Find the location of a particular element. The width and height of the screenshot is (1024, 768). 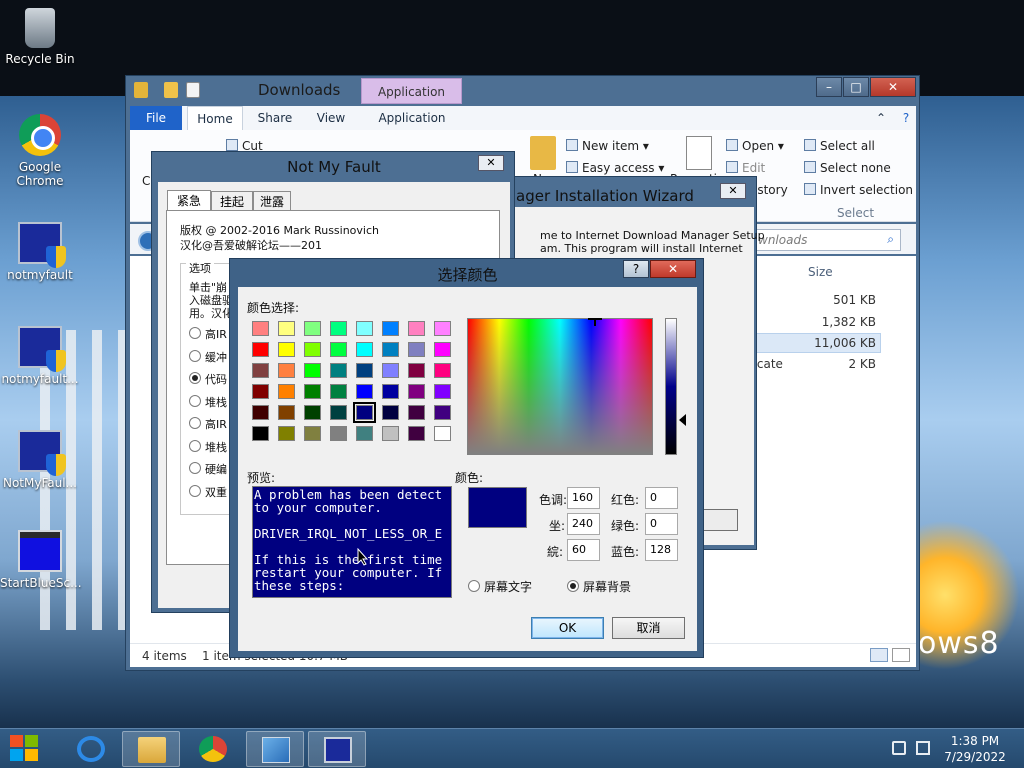

help-icon: ? is located at coordinates (906, 118).